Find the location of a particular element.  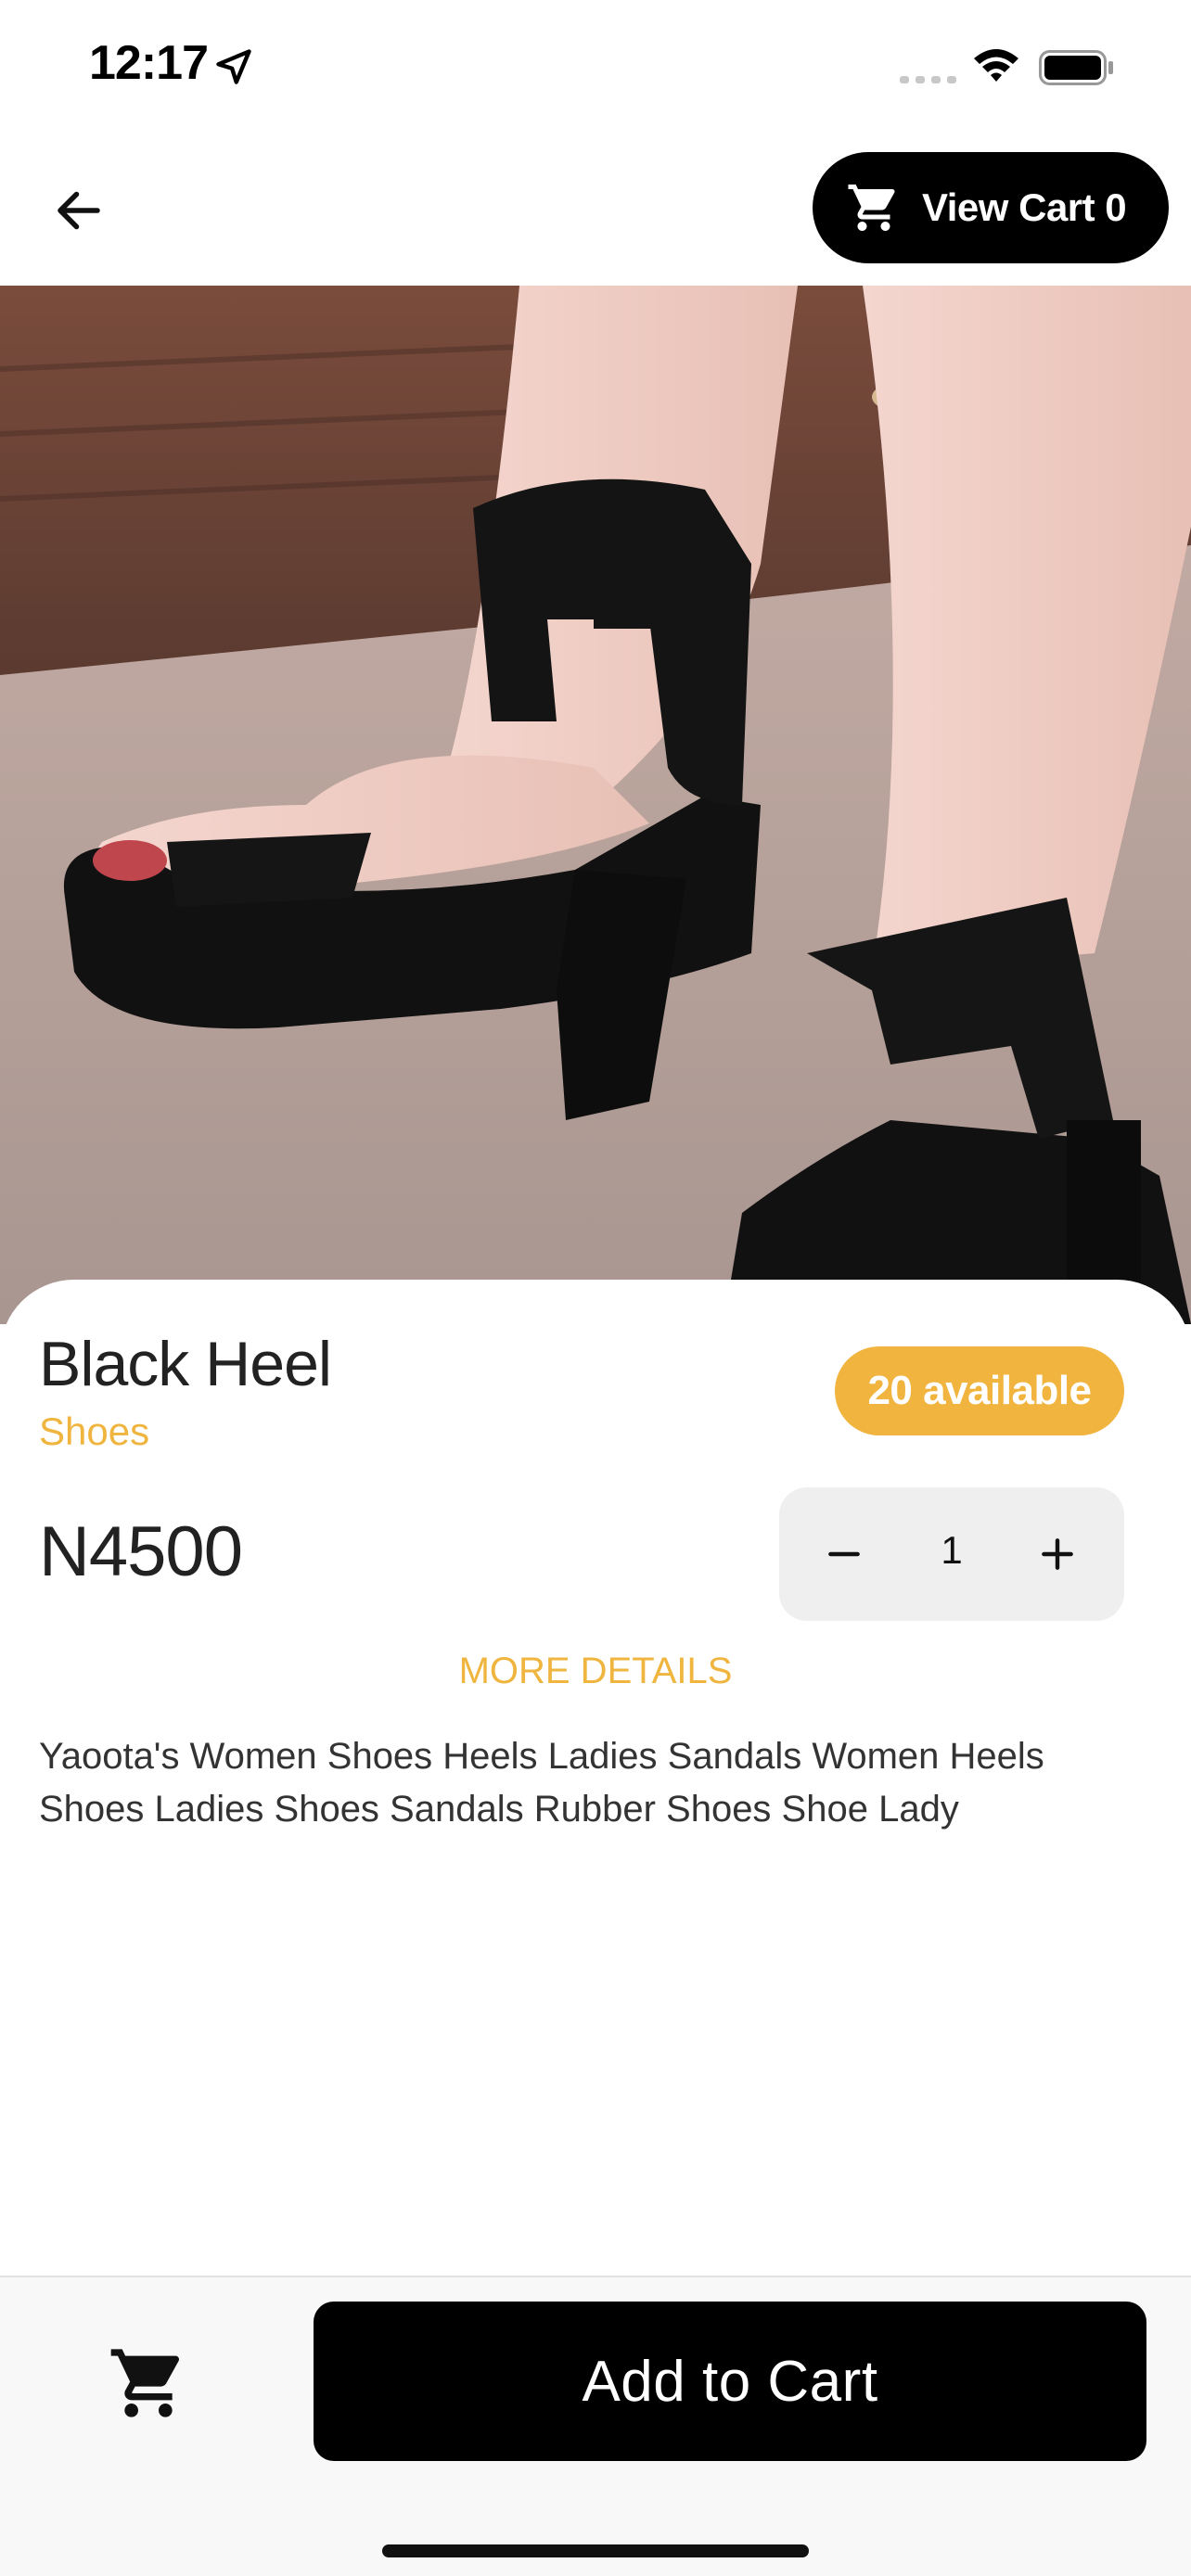

back-button is located at coordinates (79, 211).